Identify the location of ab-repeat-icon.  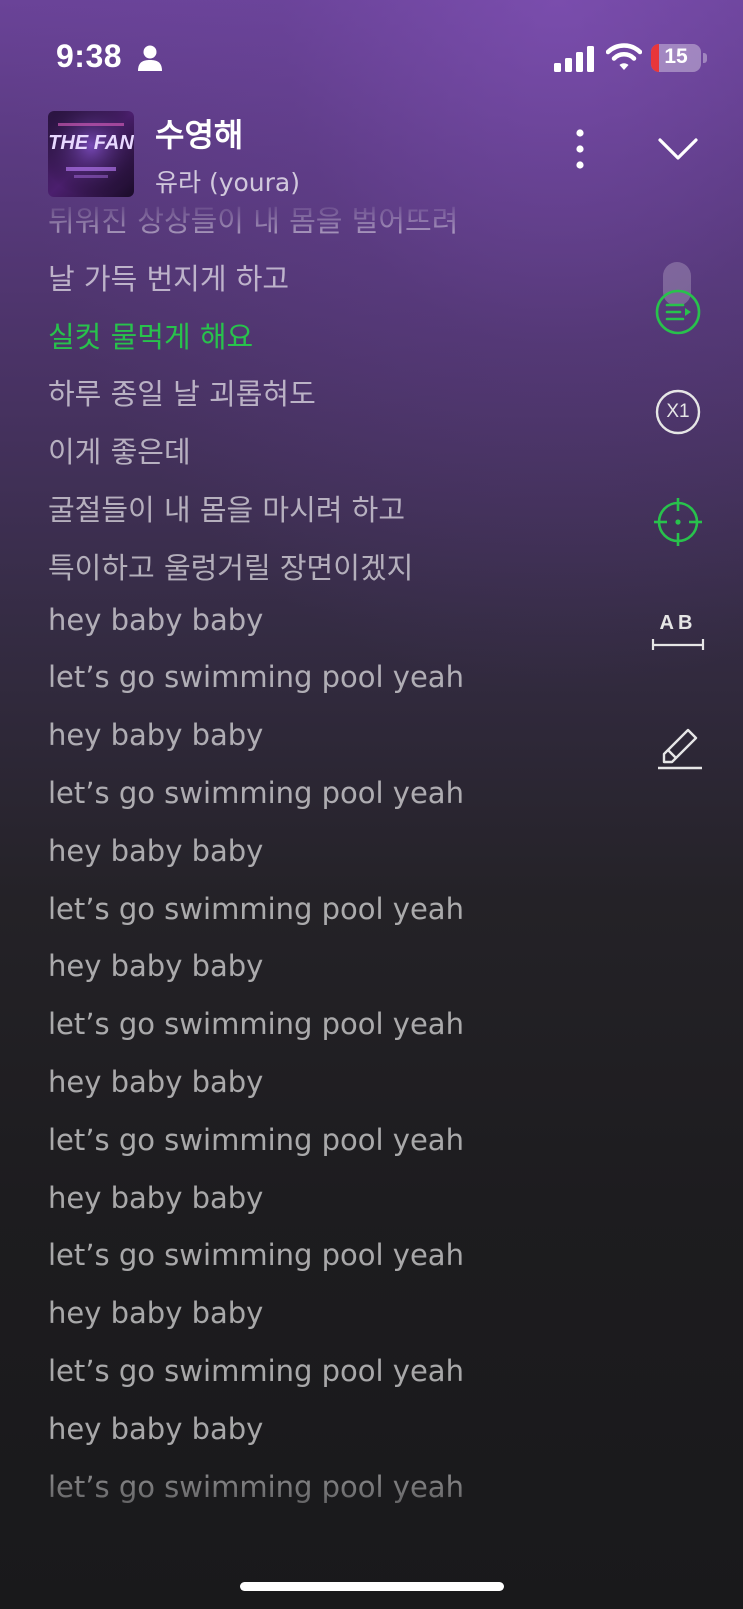
(678, 644).